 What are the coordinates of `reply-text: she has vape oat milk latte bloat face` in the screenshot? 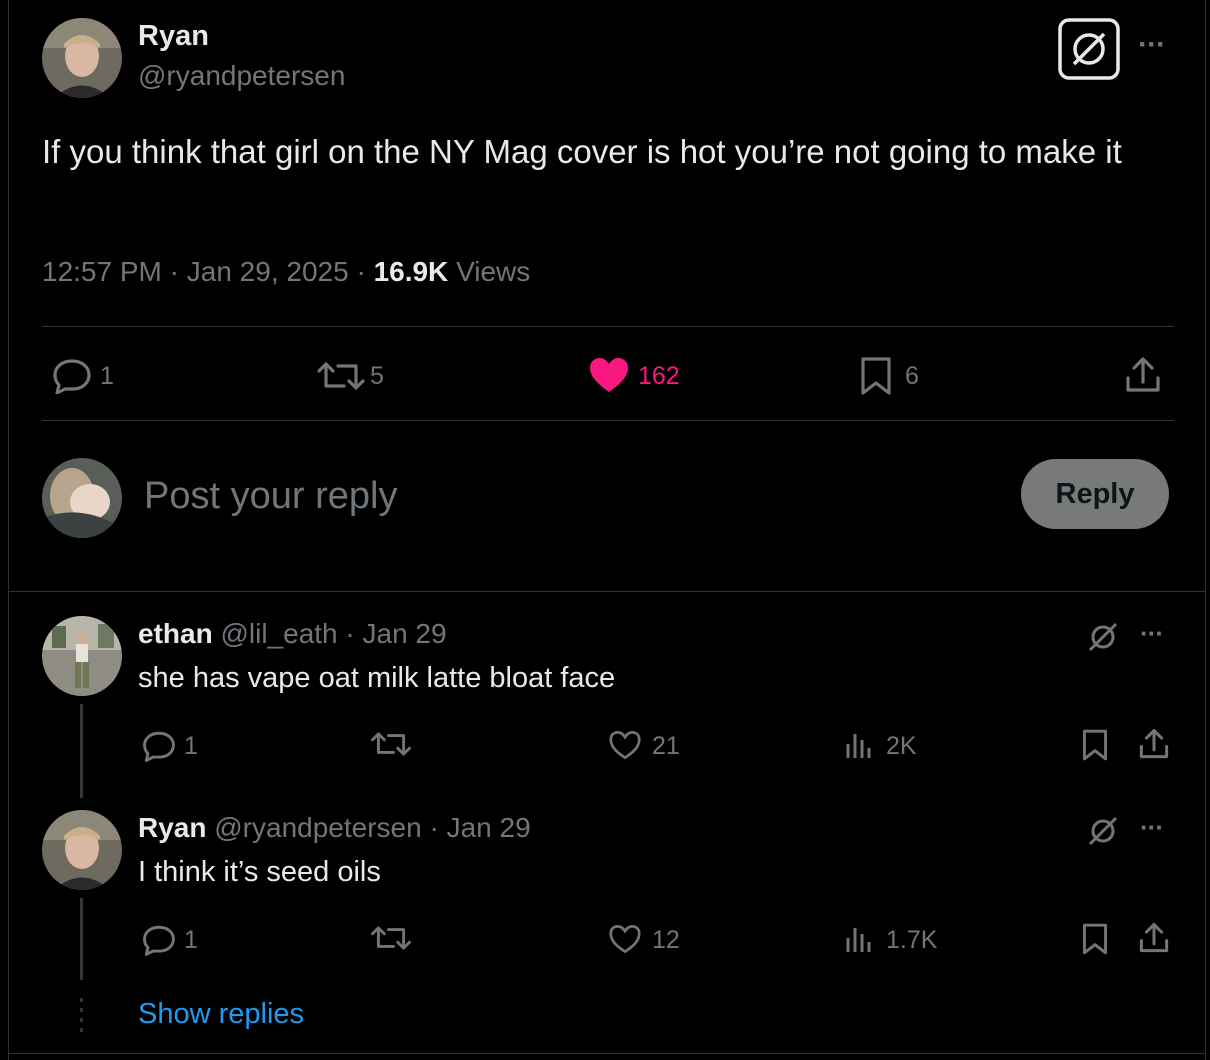 It's located at (377, 678).